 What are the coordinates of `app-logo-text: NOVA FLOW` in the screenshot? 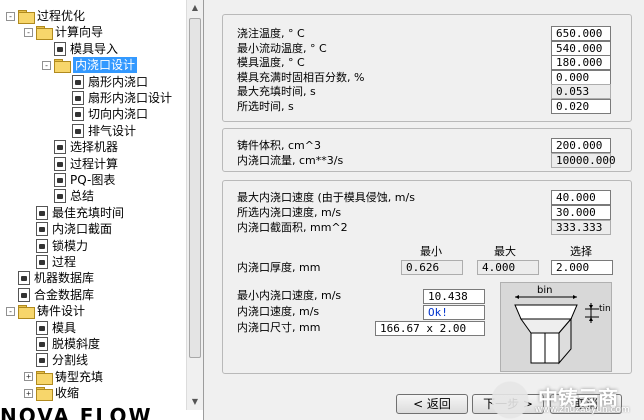 It's located at (76, 412).